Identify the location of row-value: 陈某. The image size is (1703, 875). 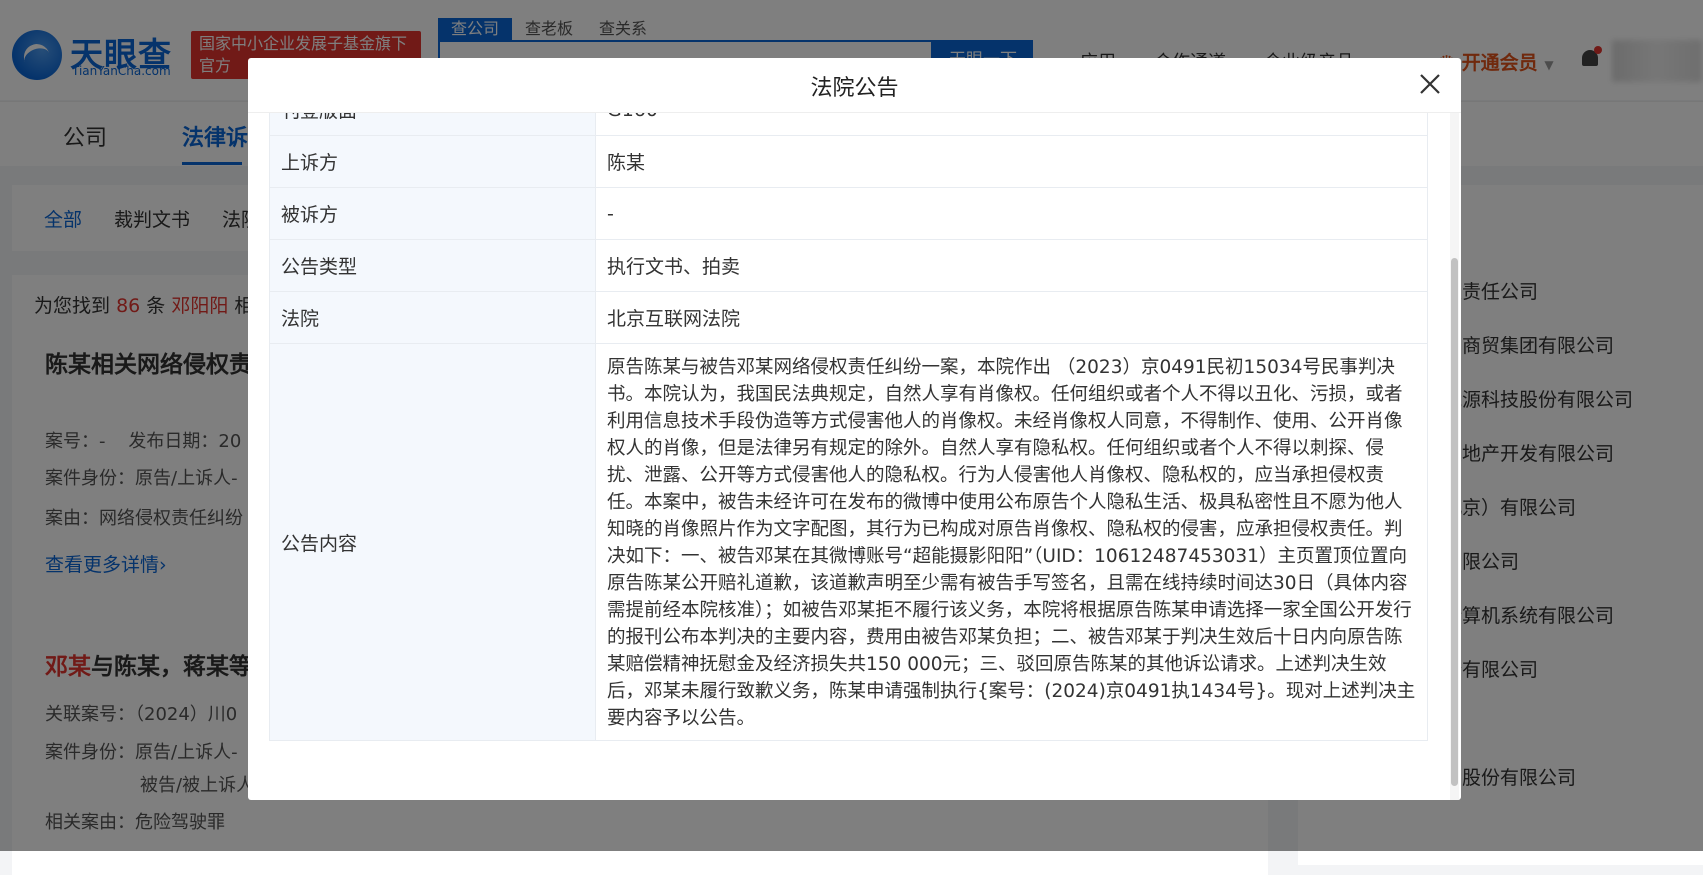
(1011, 161).